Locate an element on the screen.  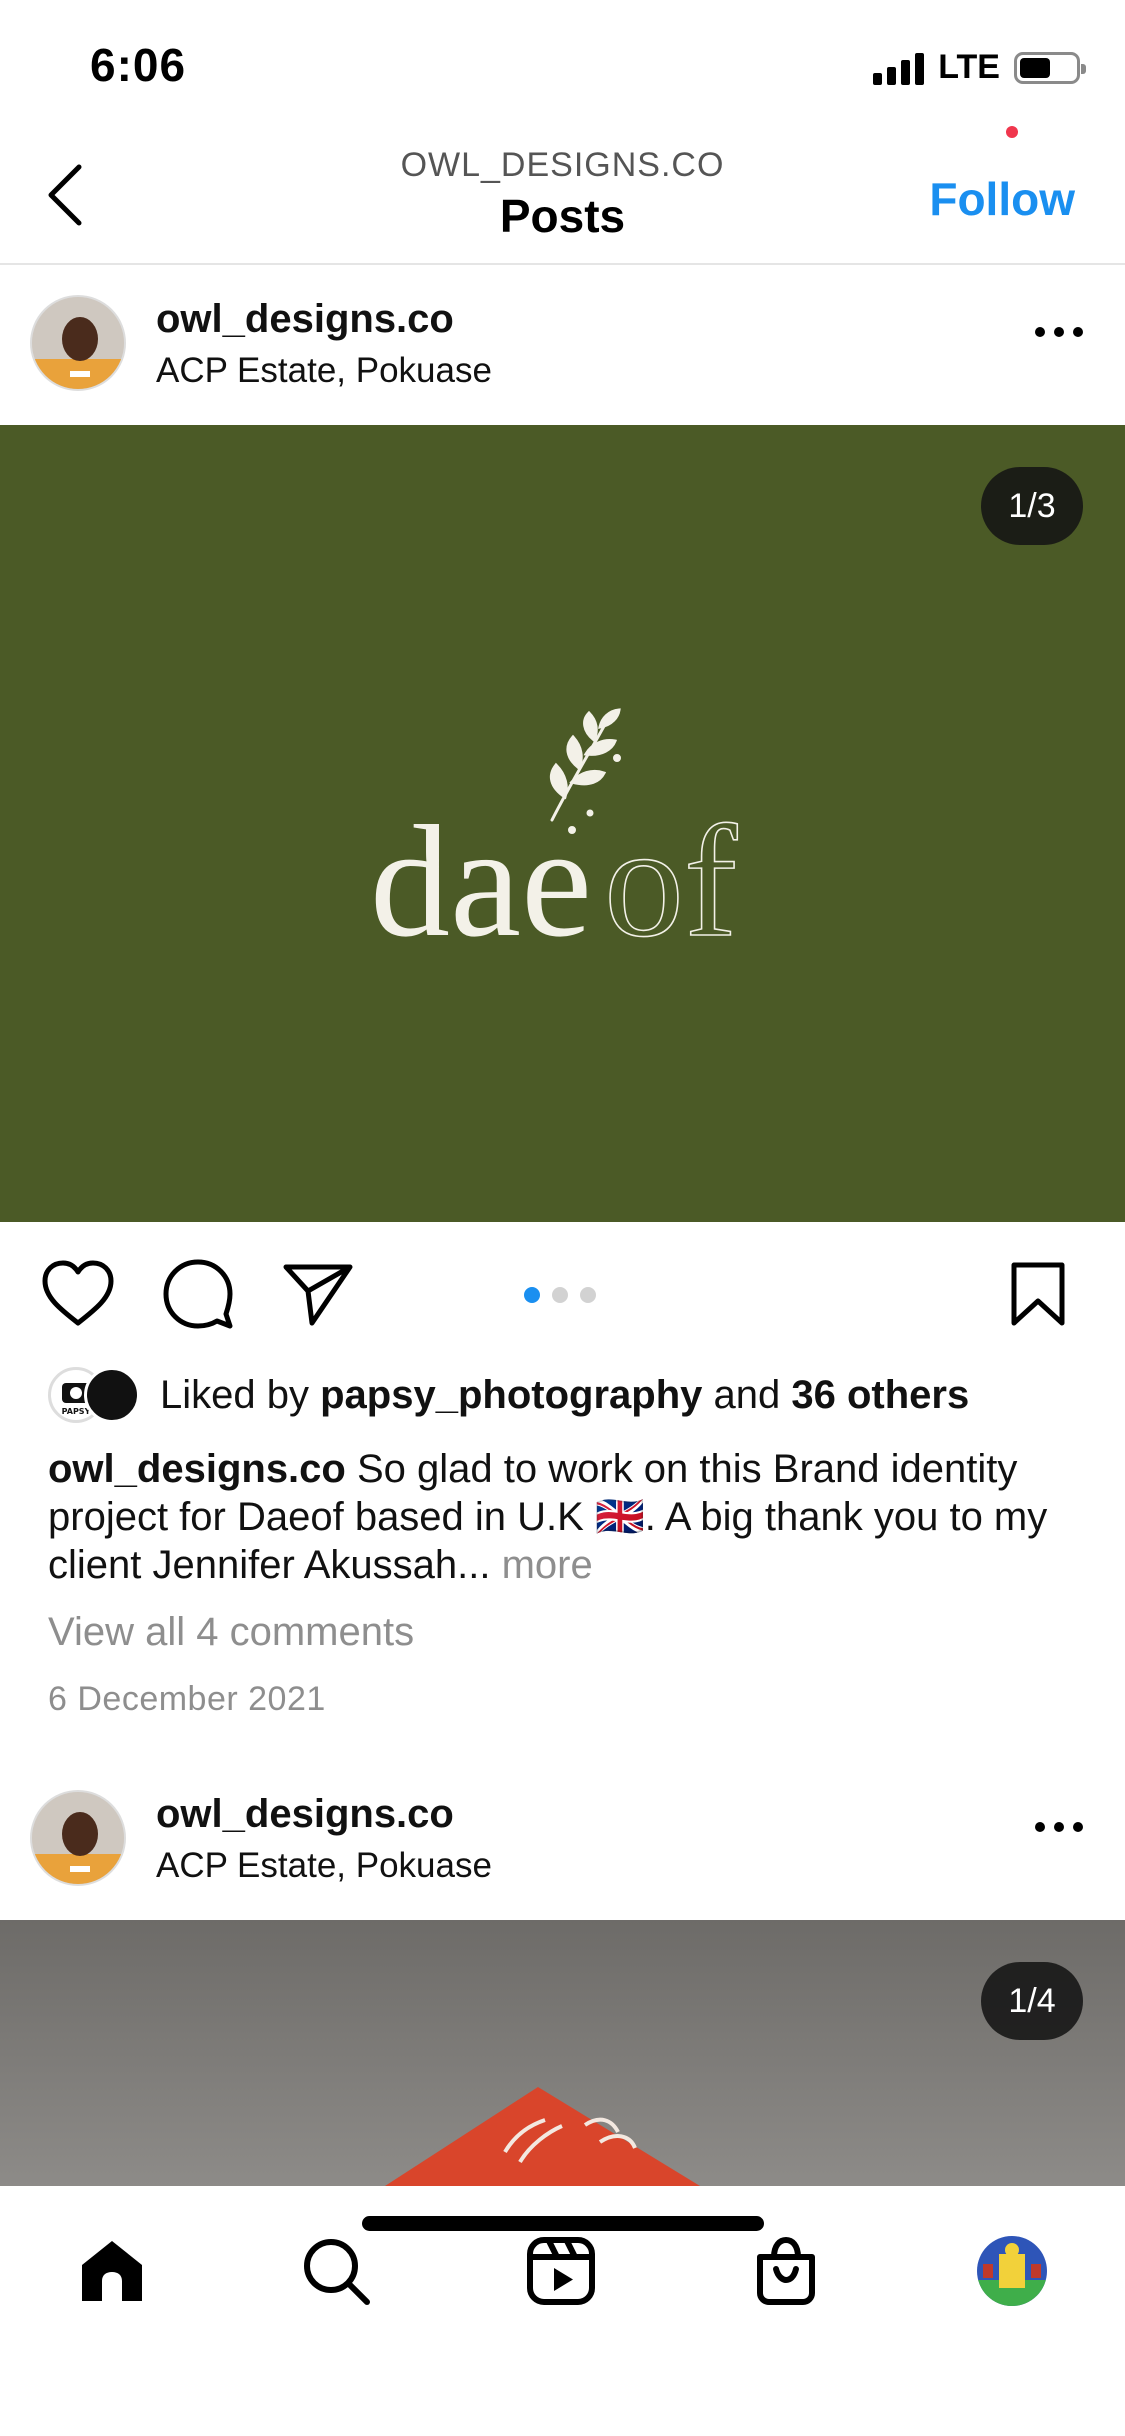
status-time: 6:06 is located at coordinates (138, 65).